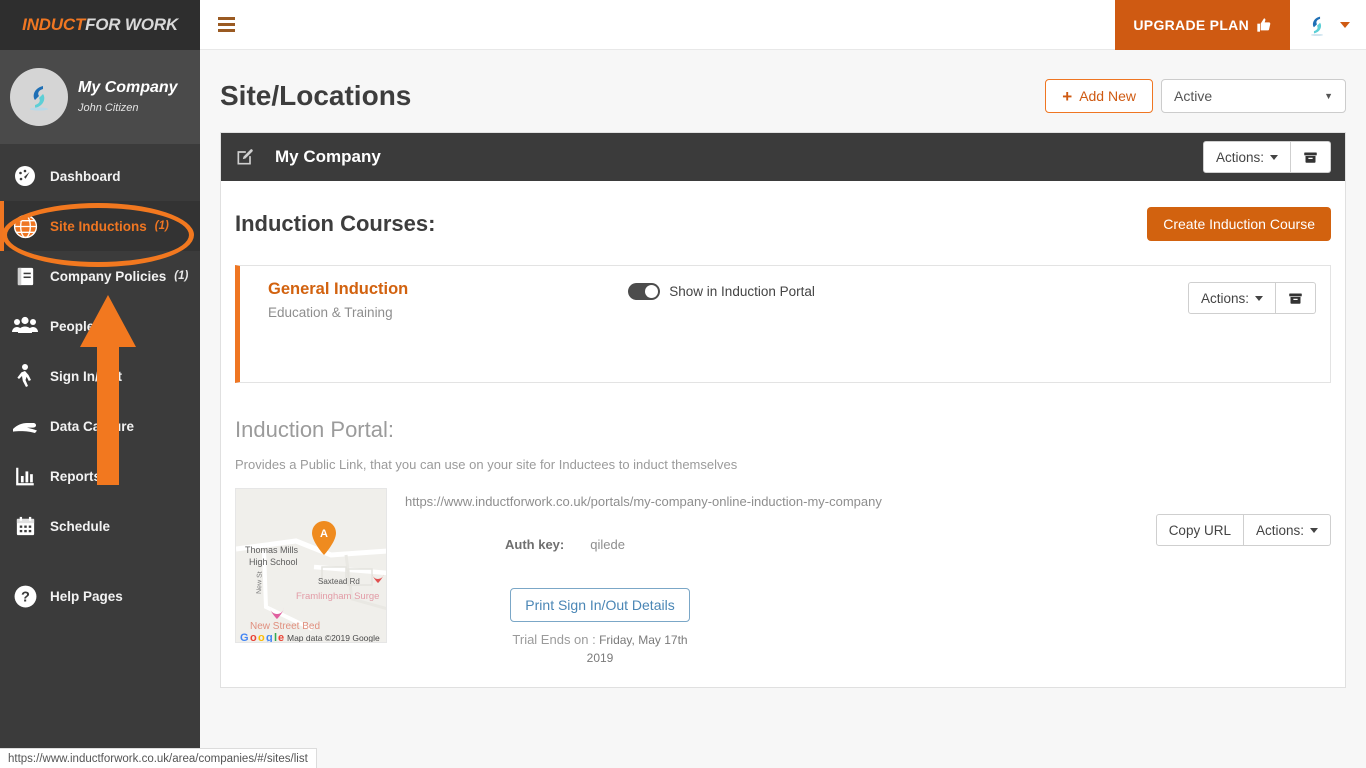  I want to click on portal-actions-dropdown: Actions:, so click(1287, 530).